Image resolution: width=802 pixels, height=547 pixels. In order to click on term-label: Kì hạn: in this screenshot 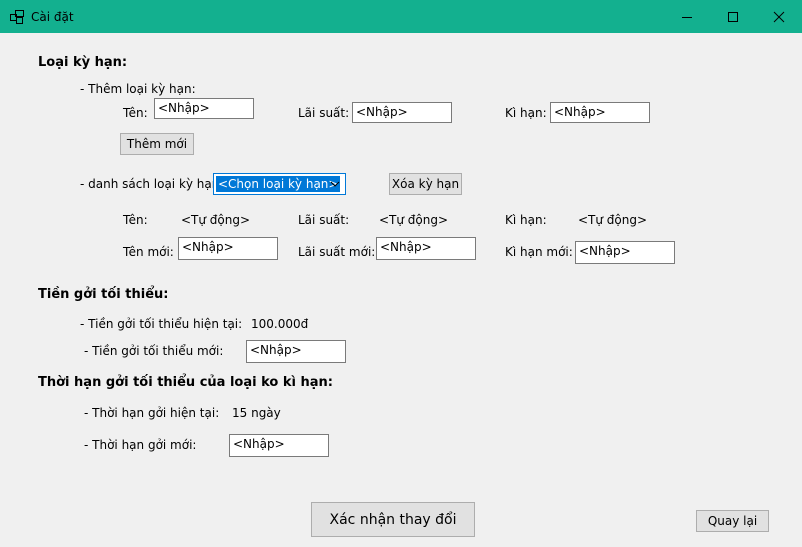, I will do `click(526, 113)`.